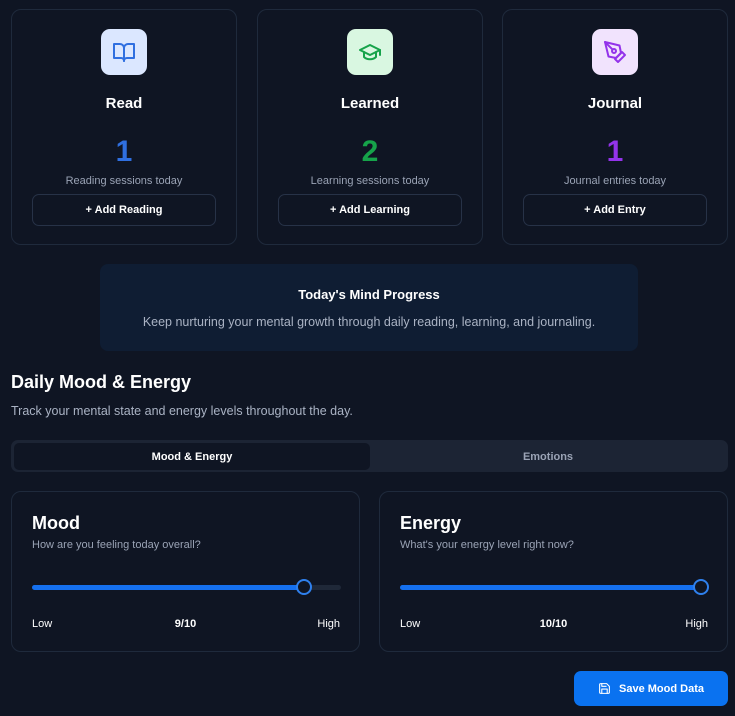  Describe the element at coordinates (615, 151) in the screenshot. I see `journal-count: 1` at that location.